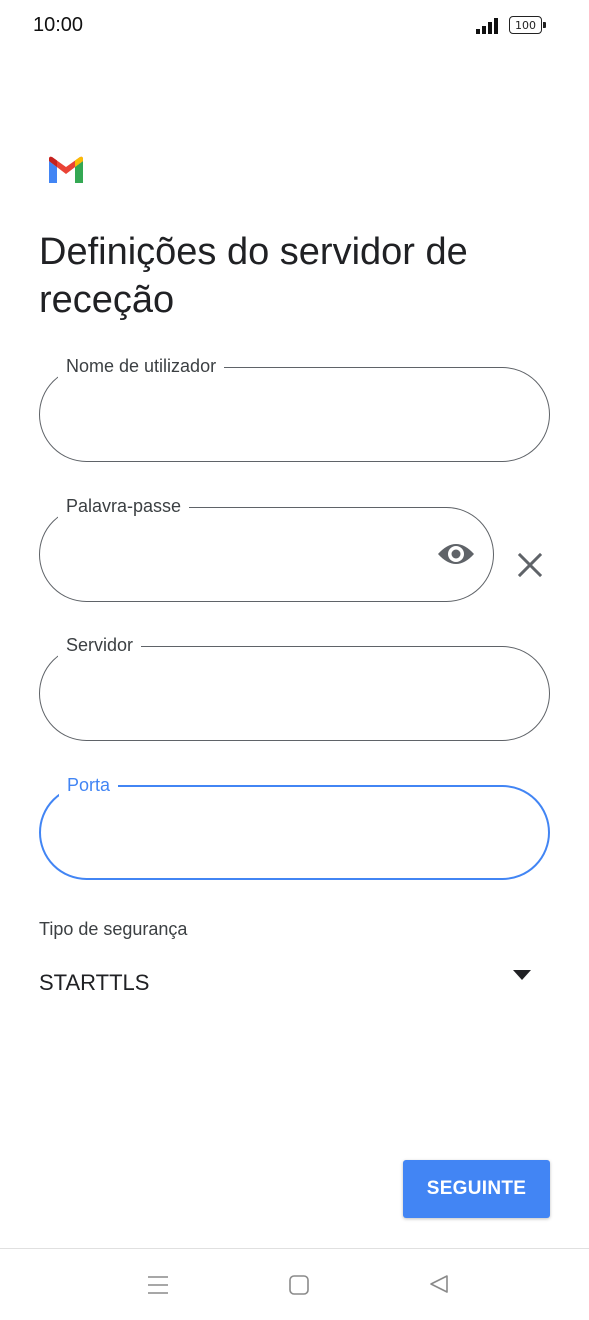  Describe the element at coordinates (94, 982) in the screenshot. I see `security-type-value: STARTTLS` at that location.